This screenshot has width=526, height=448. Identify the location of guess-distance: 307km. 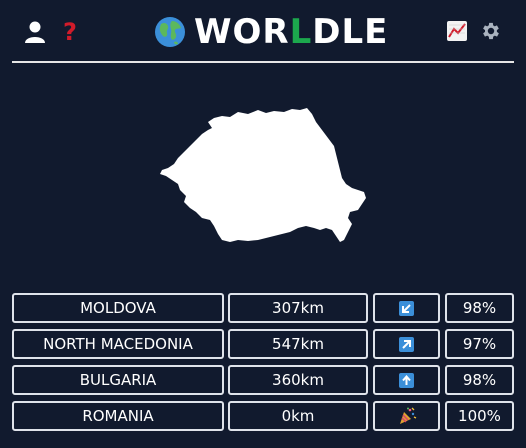
(298, 308).